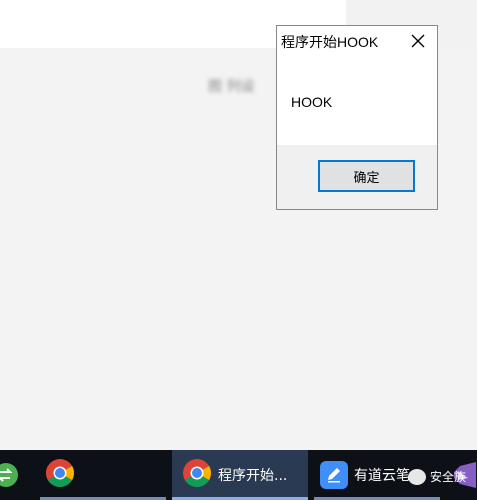 The height and width of the screenshot is (500, 477). I want to click on taskbar-item-label: 有道云笔, so click(382, 476).